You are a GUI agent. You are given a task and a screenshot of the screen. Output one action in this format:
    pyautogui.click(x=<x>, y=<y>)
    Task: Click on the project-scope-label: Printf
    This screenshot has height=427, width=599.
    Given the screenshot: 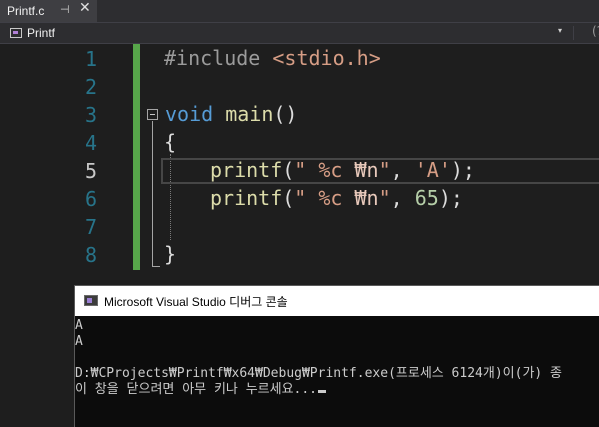 What is the action you would take?
    pyautogui.click(x=41, y=33)
    